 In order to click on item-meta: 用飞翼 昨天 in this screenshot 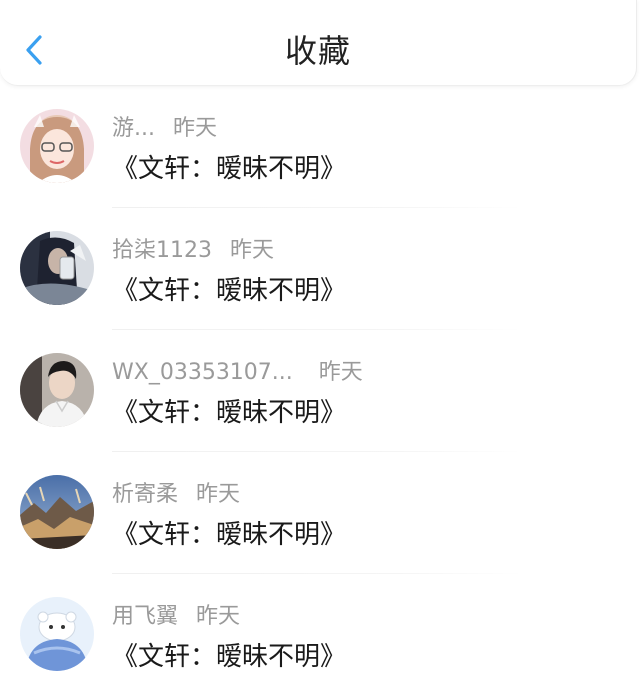, I will do `click(176, 614)`.